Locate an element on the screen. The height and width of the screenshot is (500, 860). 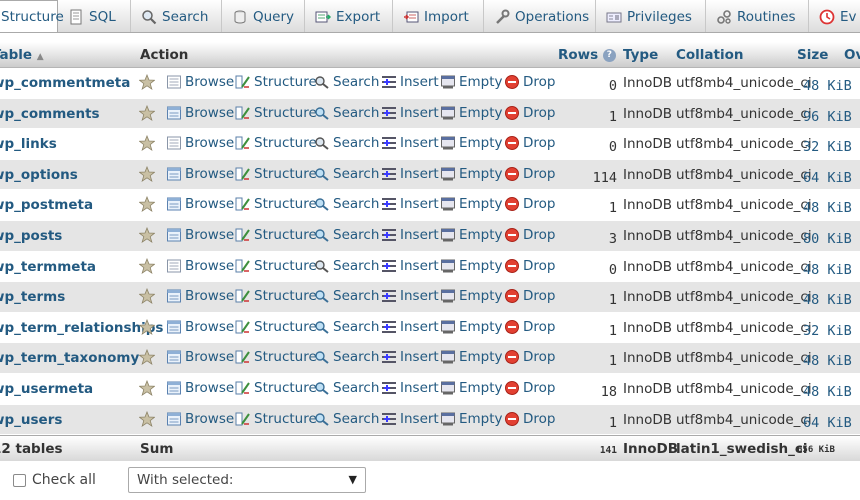
table-name-link: wp_term_taxonomy is located at coordinates (69, 358).